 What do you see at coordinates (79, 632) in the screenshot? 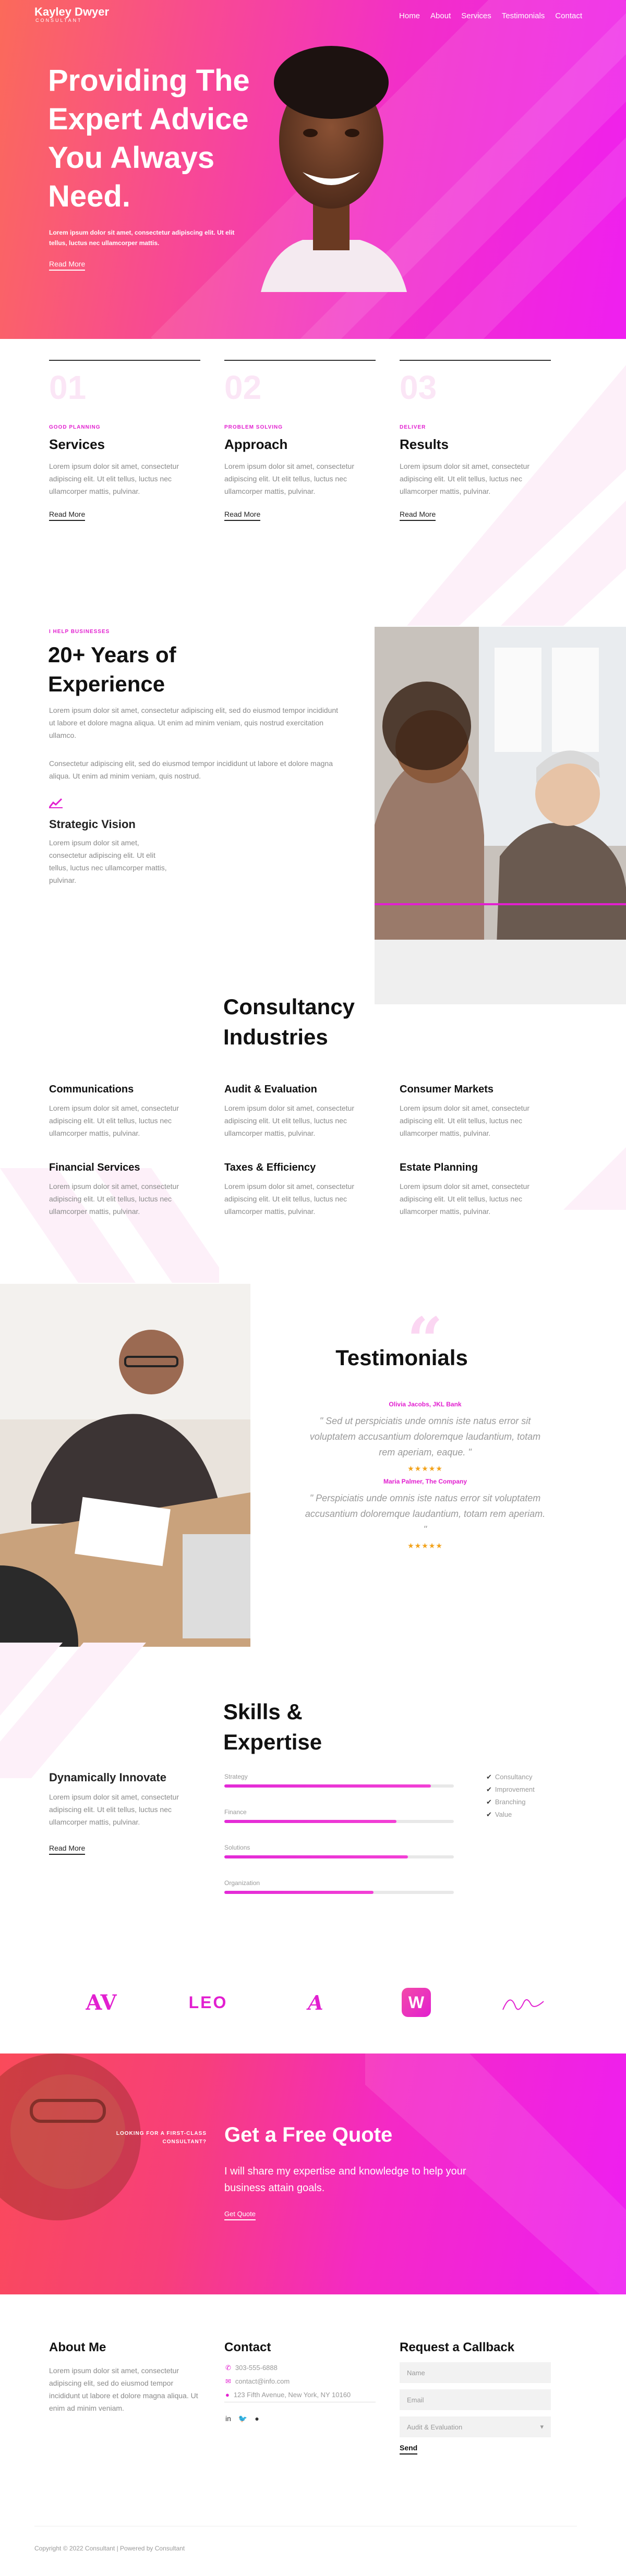
I see `experience-eyebrow: I HELP BUSINESSES` at bounding box center [79, 632].